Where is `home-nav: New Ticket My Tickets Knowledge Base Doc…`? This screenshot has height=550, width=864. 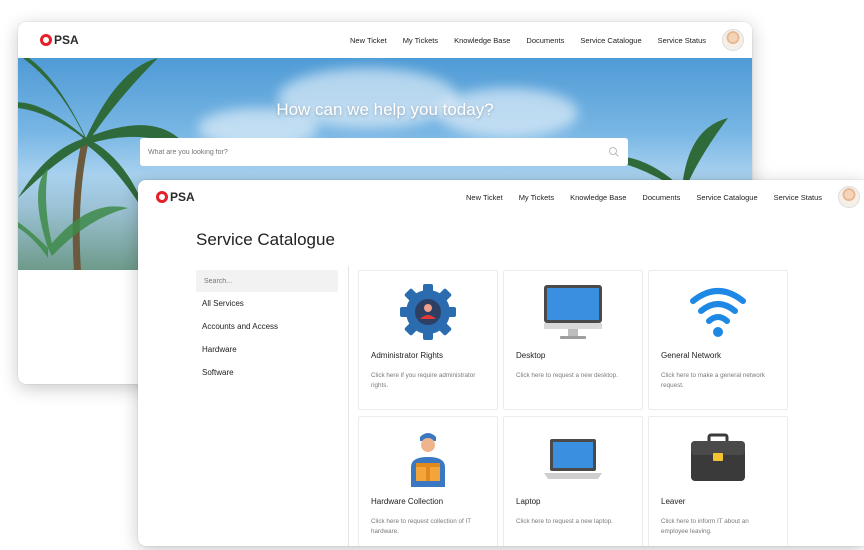
home-nav: New Ticket My Tickets Knowledge Base Doc… is located at coordinates (539, 40).